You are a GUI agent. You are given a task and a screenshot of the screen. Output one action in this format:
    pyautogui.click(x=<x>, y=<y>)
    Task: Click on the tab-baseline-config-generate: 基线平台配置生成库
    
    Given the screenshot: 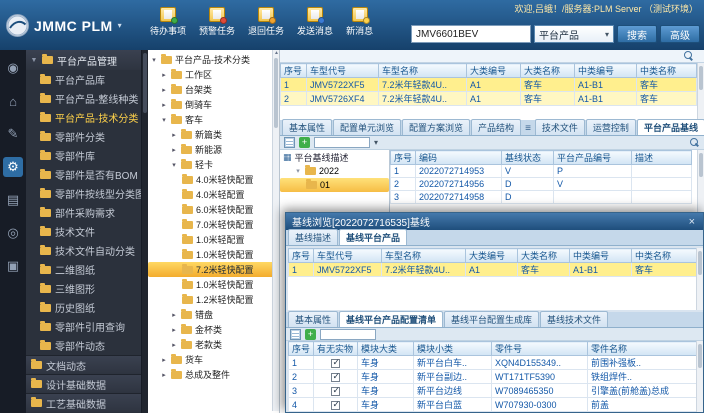 What is the action you would take?
    pyautogui.click(x=492, y=319)
    